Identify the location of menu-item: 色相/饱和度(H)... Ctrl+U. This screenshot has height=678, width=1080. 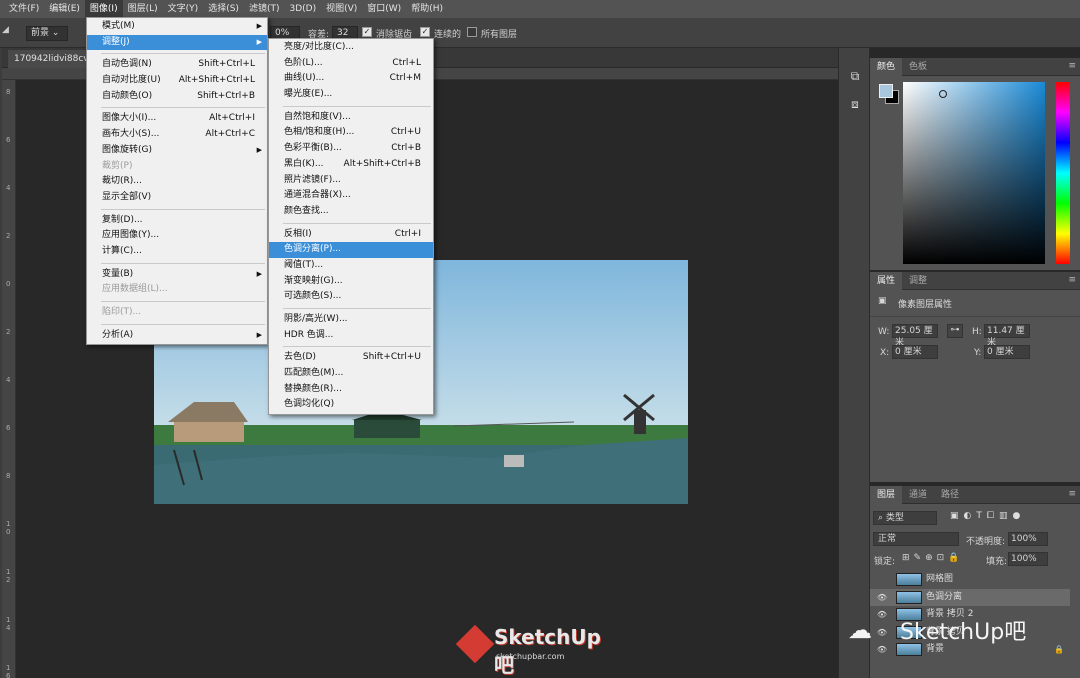
(351, 133).